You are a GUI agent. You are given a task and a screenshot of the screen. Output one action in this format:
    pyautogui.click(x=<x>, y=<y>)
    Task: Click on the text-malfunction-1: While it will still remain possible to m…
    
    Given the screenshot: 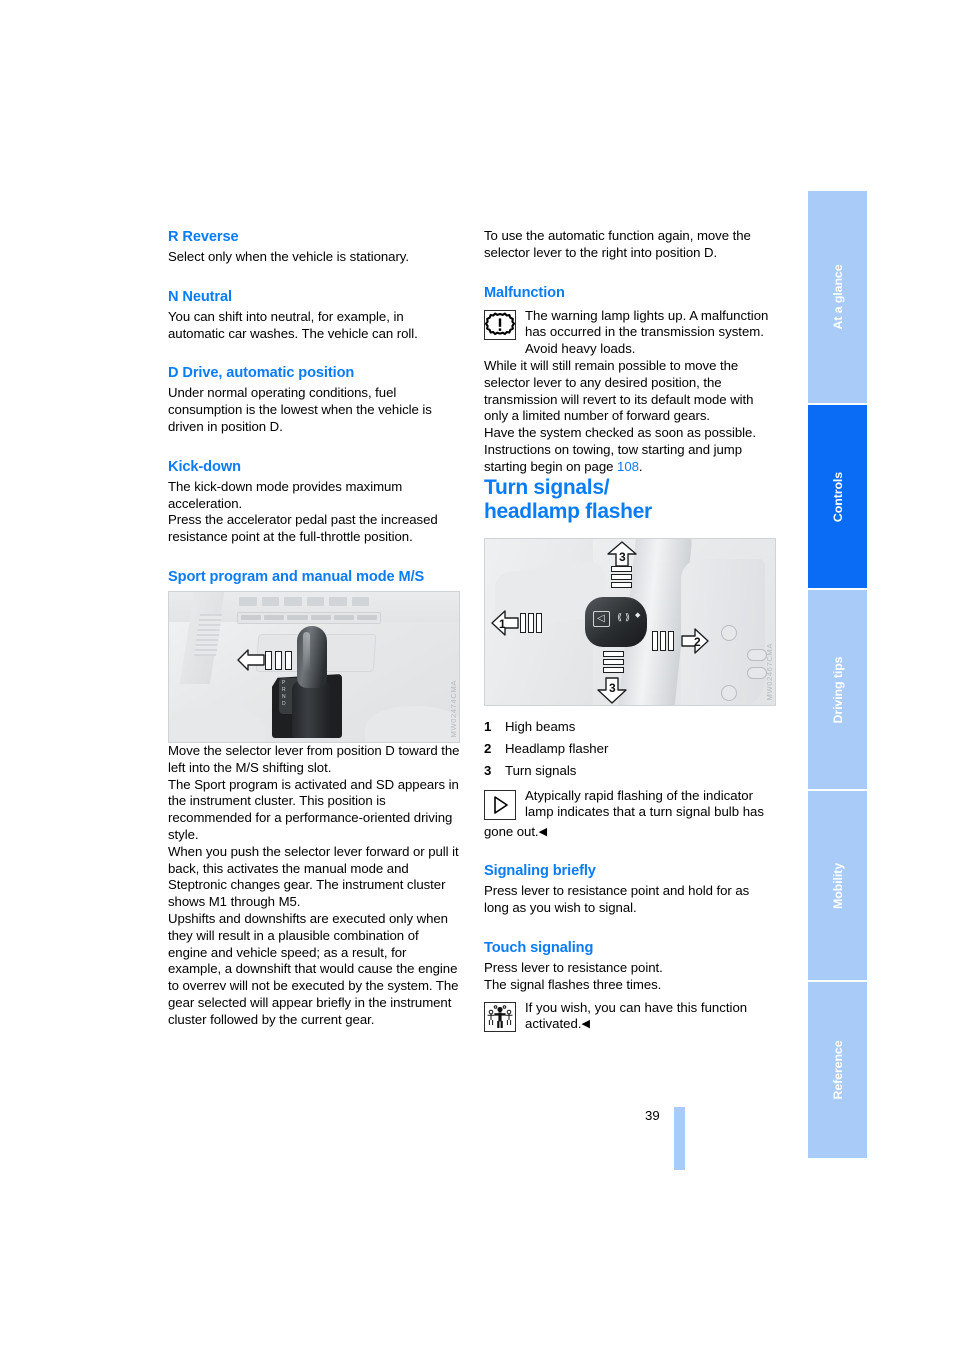 What is the action you would take?
    pyautogui.click(x=619, y=390)
    